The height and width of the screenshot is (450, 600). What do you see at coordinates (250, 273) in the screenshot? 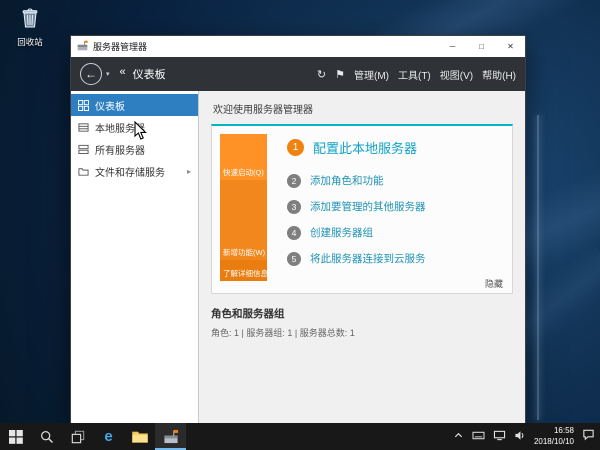
I see `learn-more-label: 了解详细信息(L)` at bounding box center [250, 273].